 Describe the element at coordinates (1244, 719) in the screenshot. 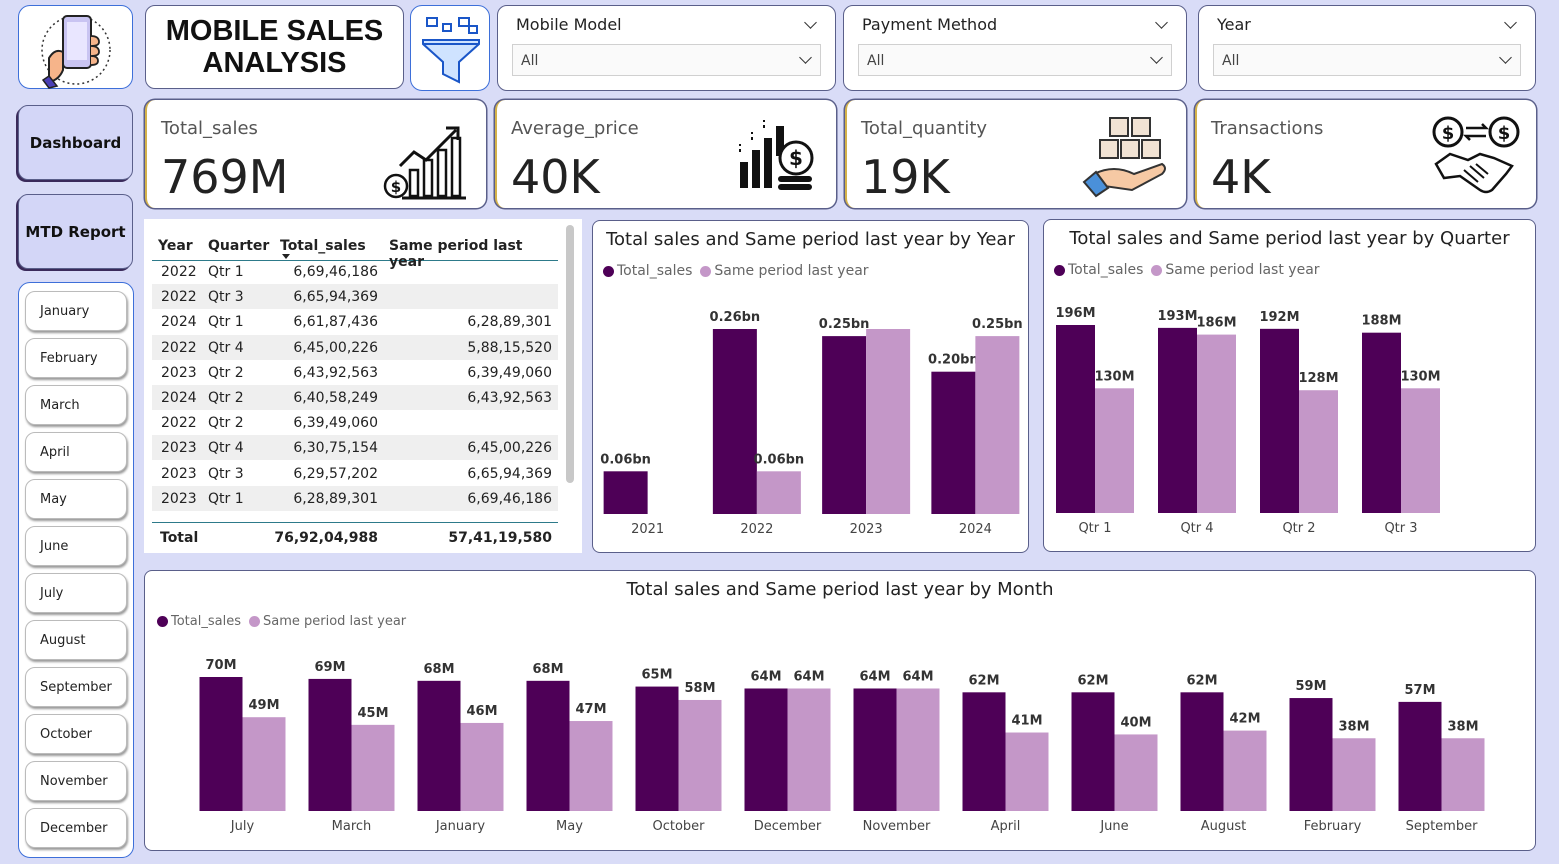

I see `data-label: 42M` at that location.